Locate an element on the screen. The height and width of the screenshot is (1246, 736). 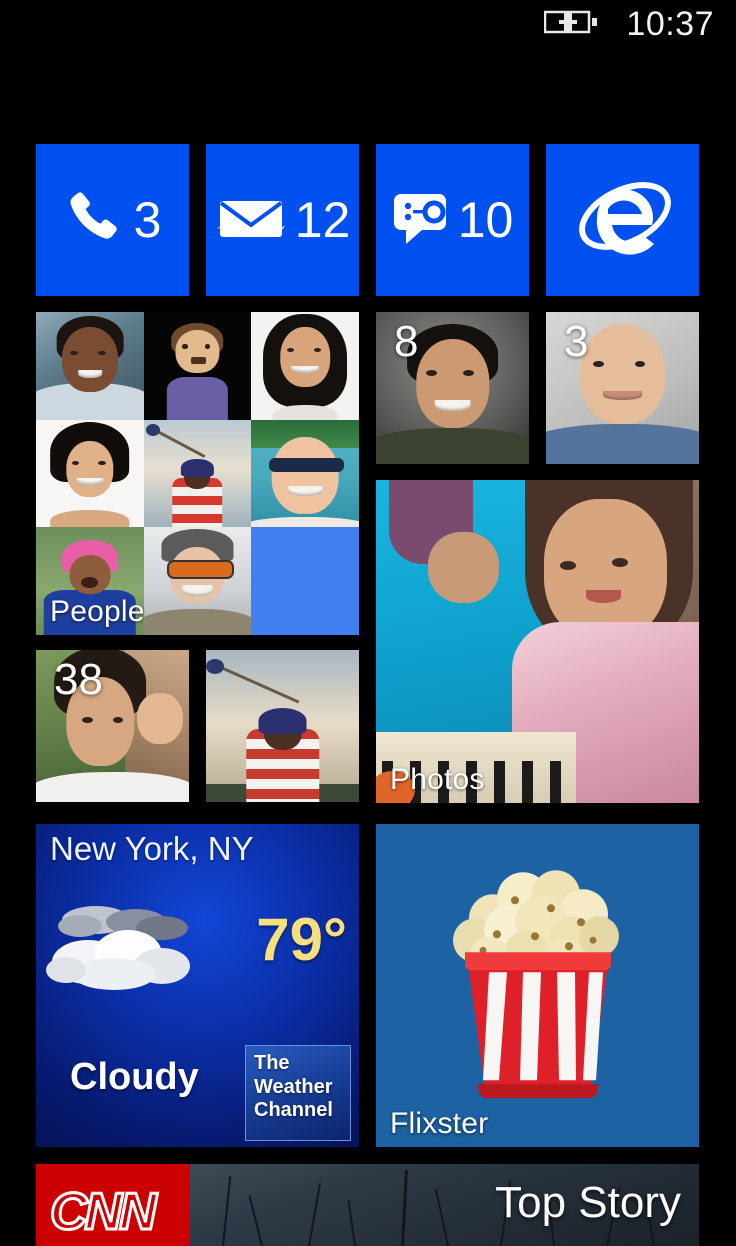
cloudy-icon is located at coordinates (129, 948).